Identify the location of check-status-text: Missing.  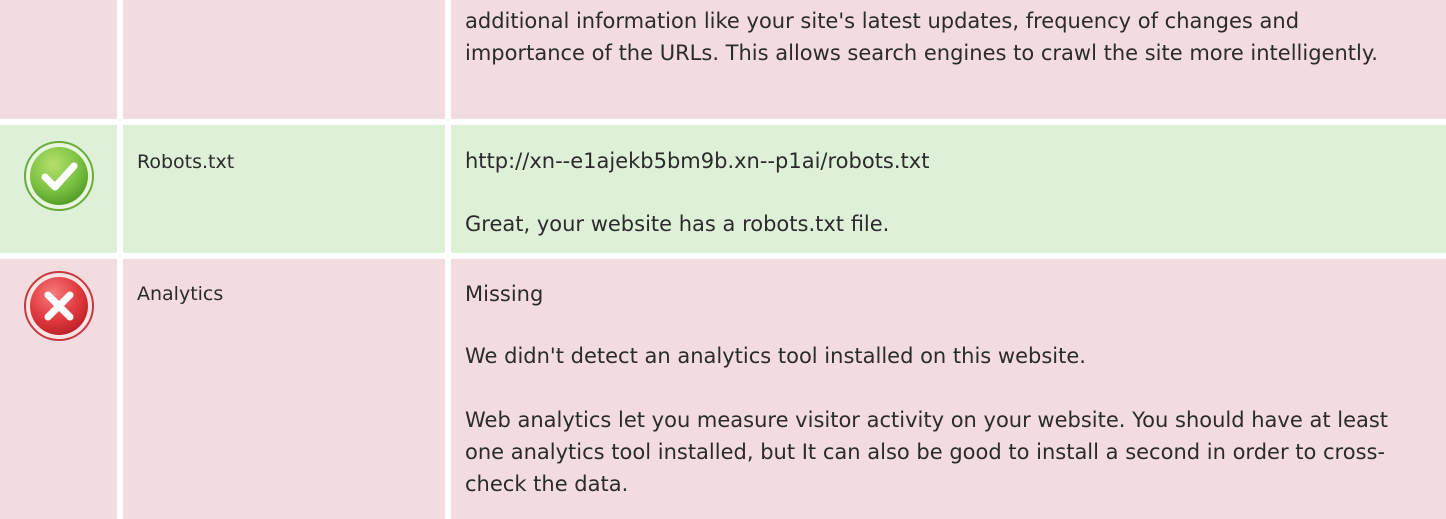
(504, 294).